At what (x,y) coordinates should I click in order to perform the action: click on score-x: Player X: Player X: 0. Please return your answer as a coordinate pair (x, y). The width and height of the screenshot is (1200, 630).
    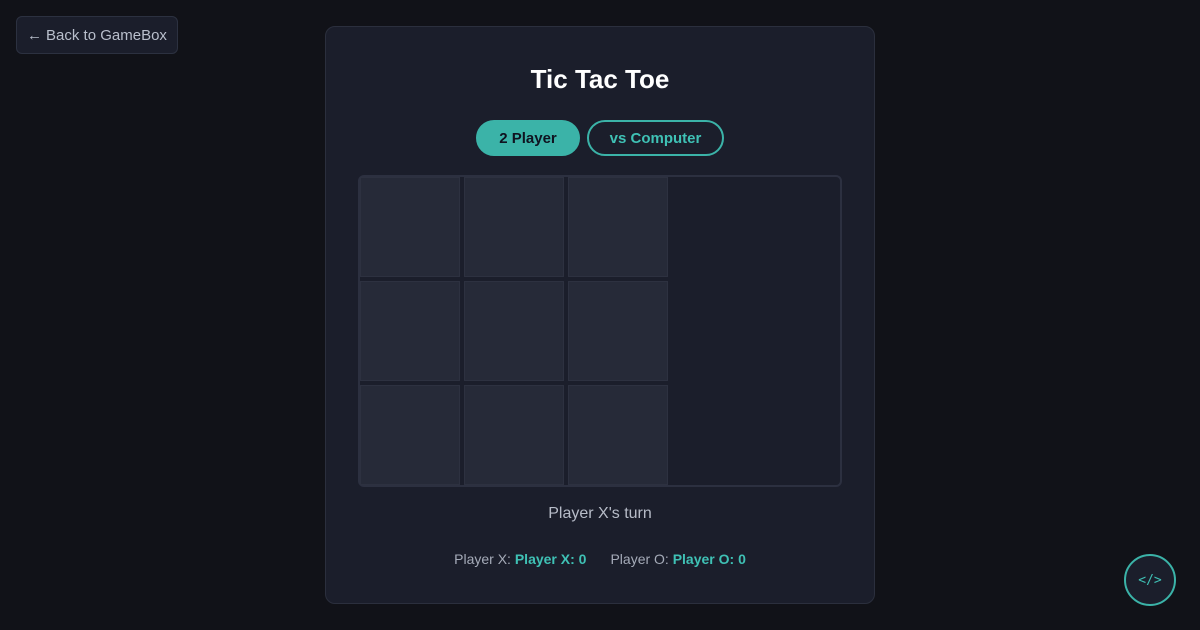
    Looking at the image, I should click on (520, 559).